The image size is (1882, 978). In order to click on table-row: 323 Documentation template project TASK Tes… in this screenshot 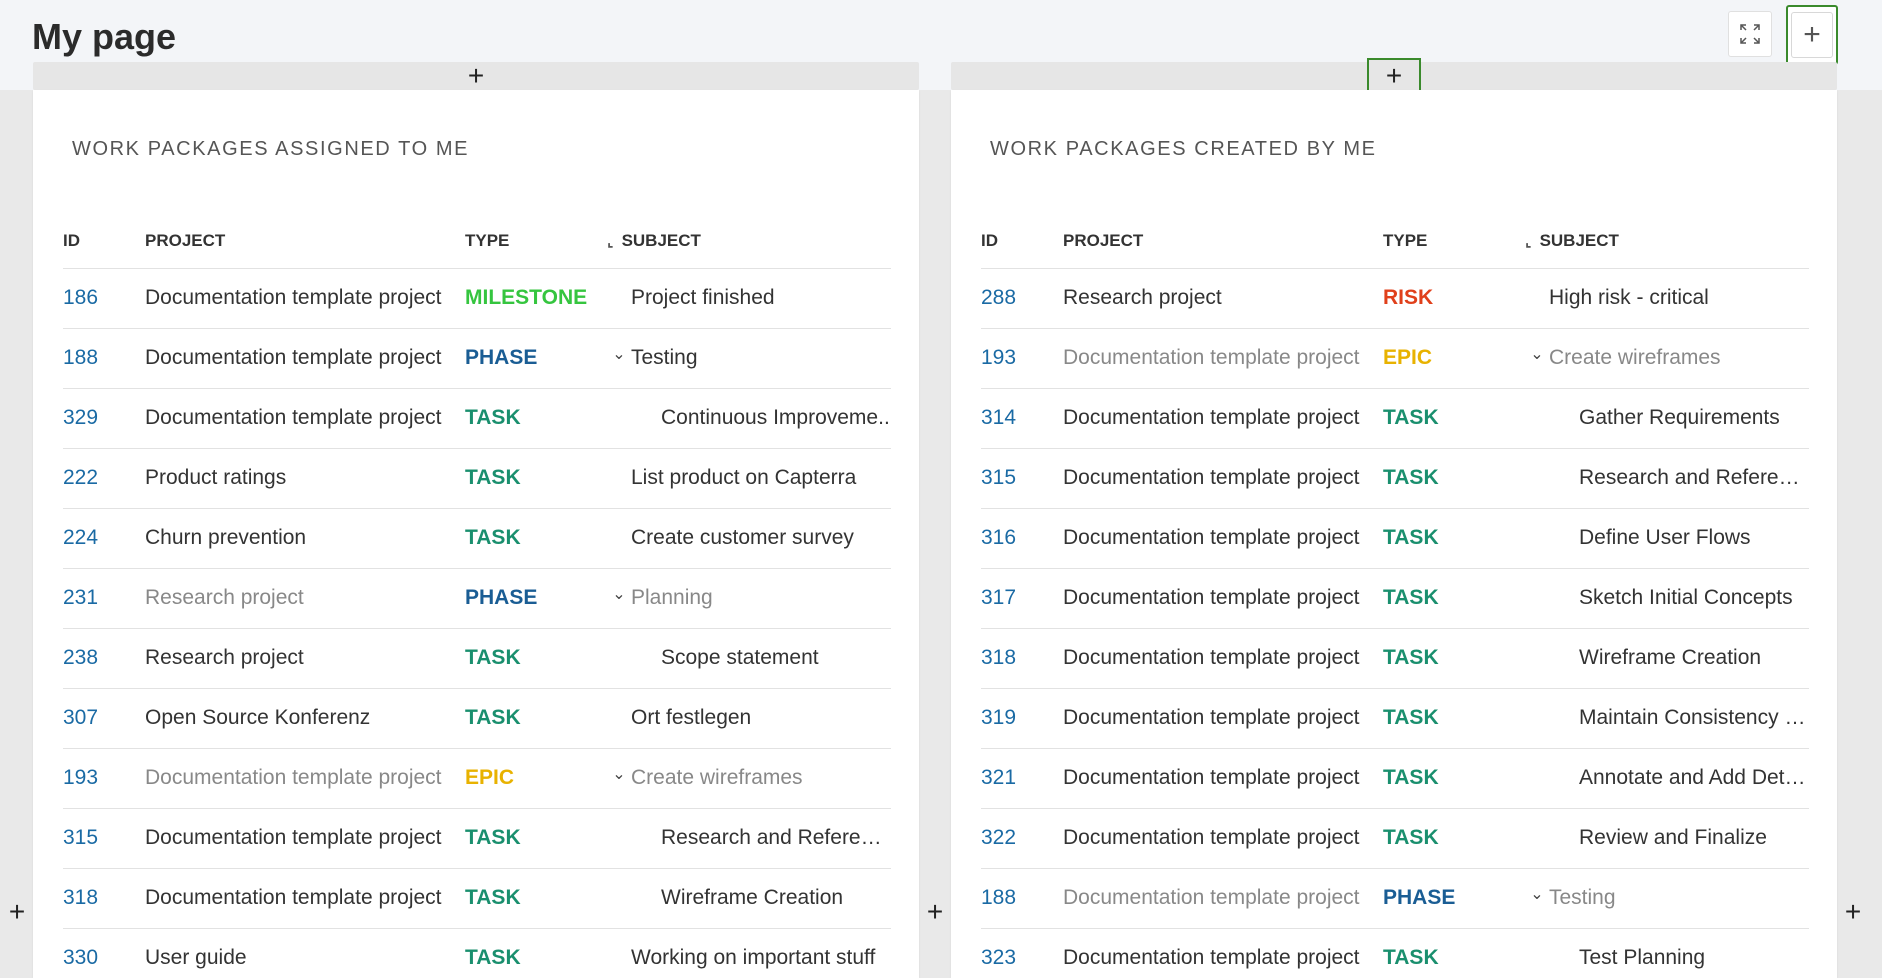, I will do `click(1395, 952)`.